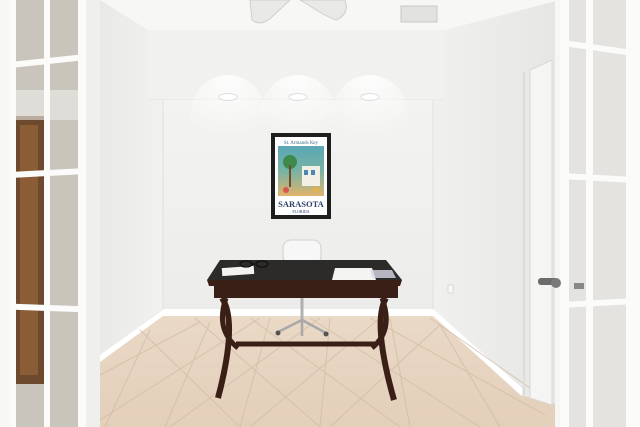 The width and height of the screenshot is (640, 427). What do you see at coordinates (301, 143) in the screenshot?
I see `poster-top-text: St. Armands Key` at bounding box center [301, 143].